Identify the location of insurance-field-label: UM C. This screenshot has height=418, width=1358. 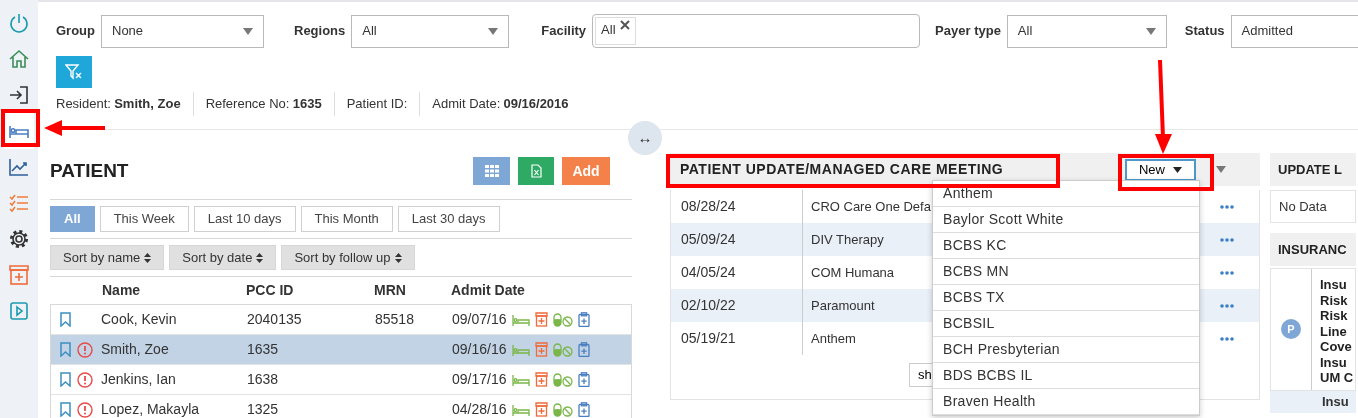
(1337, 378).